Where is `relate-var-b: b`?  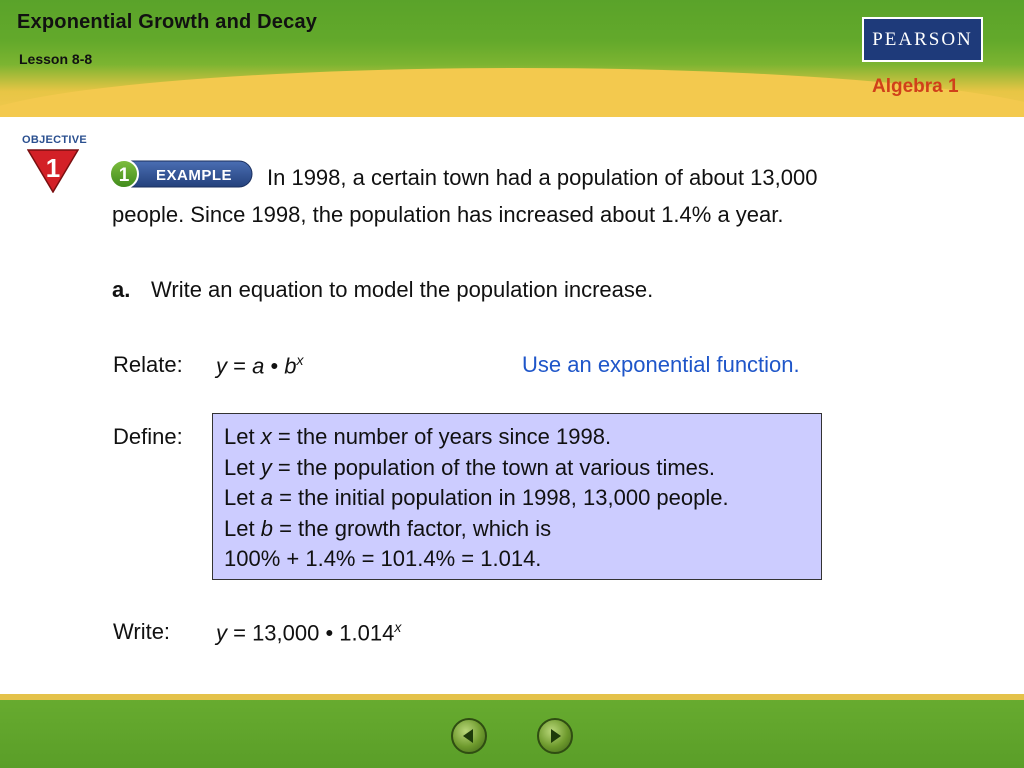
relate-var-b: b is located at coordinates (290, 366).